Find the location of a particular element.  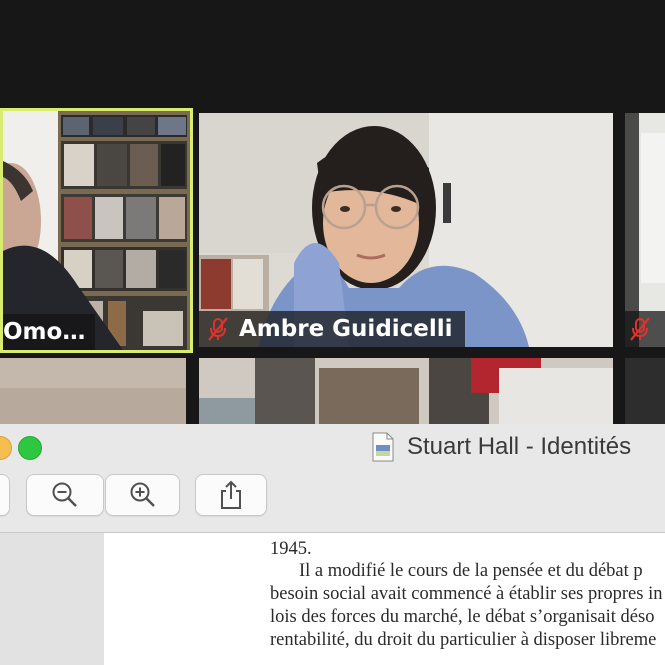

share-icon is located at coordinates (231, 494).